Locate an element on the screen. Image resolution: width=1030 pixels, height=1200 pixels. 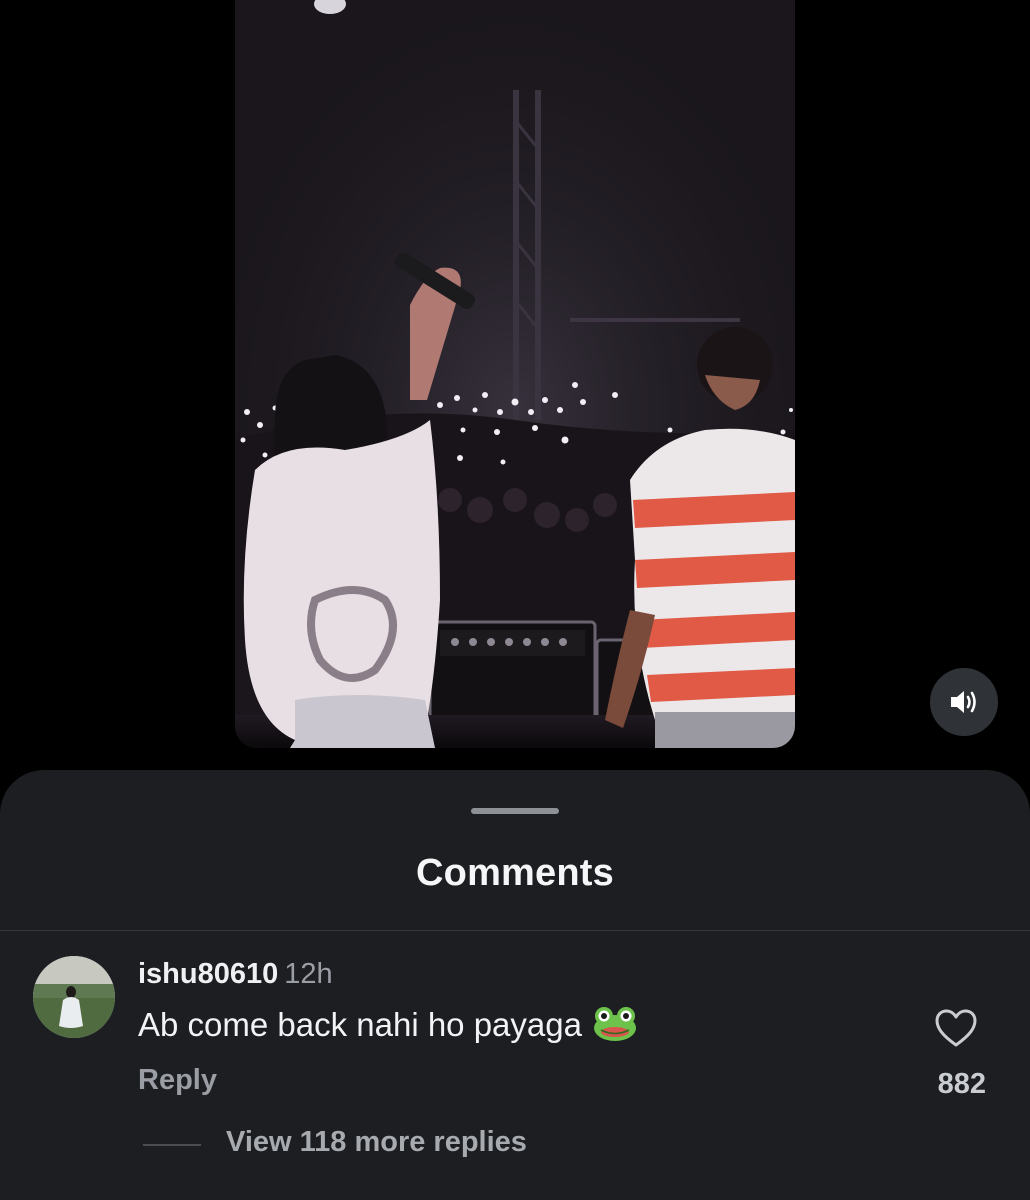
comment-body: Ab come back nahi ho payaga is located at coordinates (360, 1024).